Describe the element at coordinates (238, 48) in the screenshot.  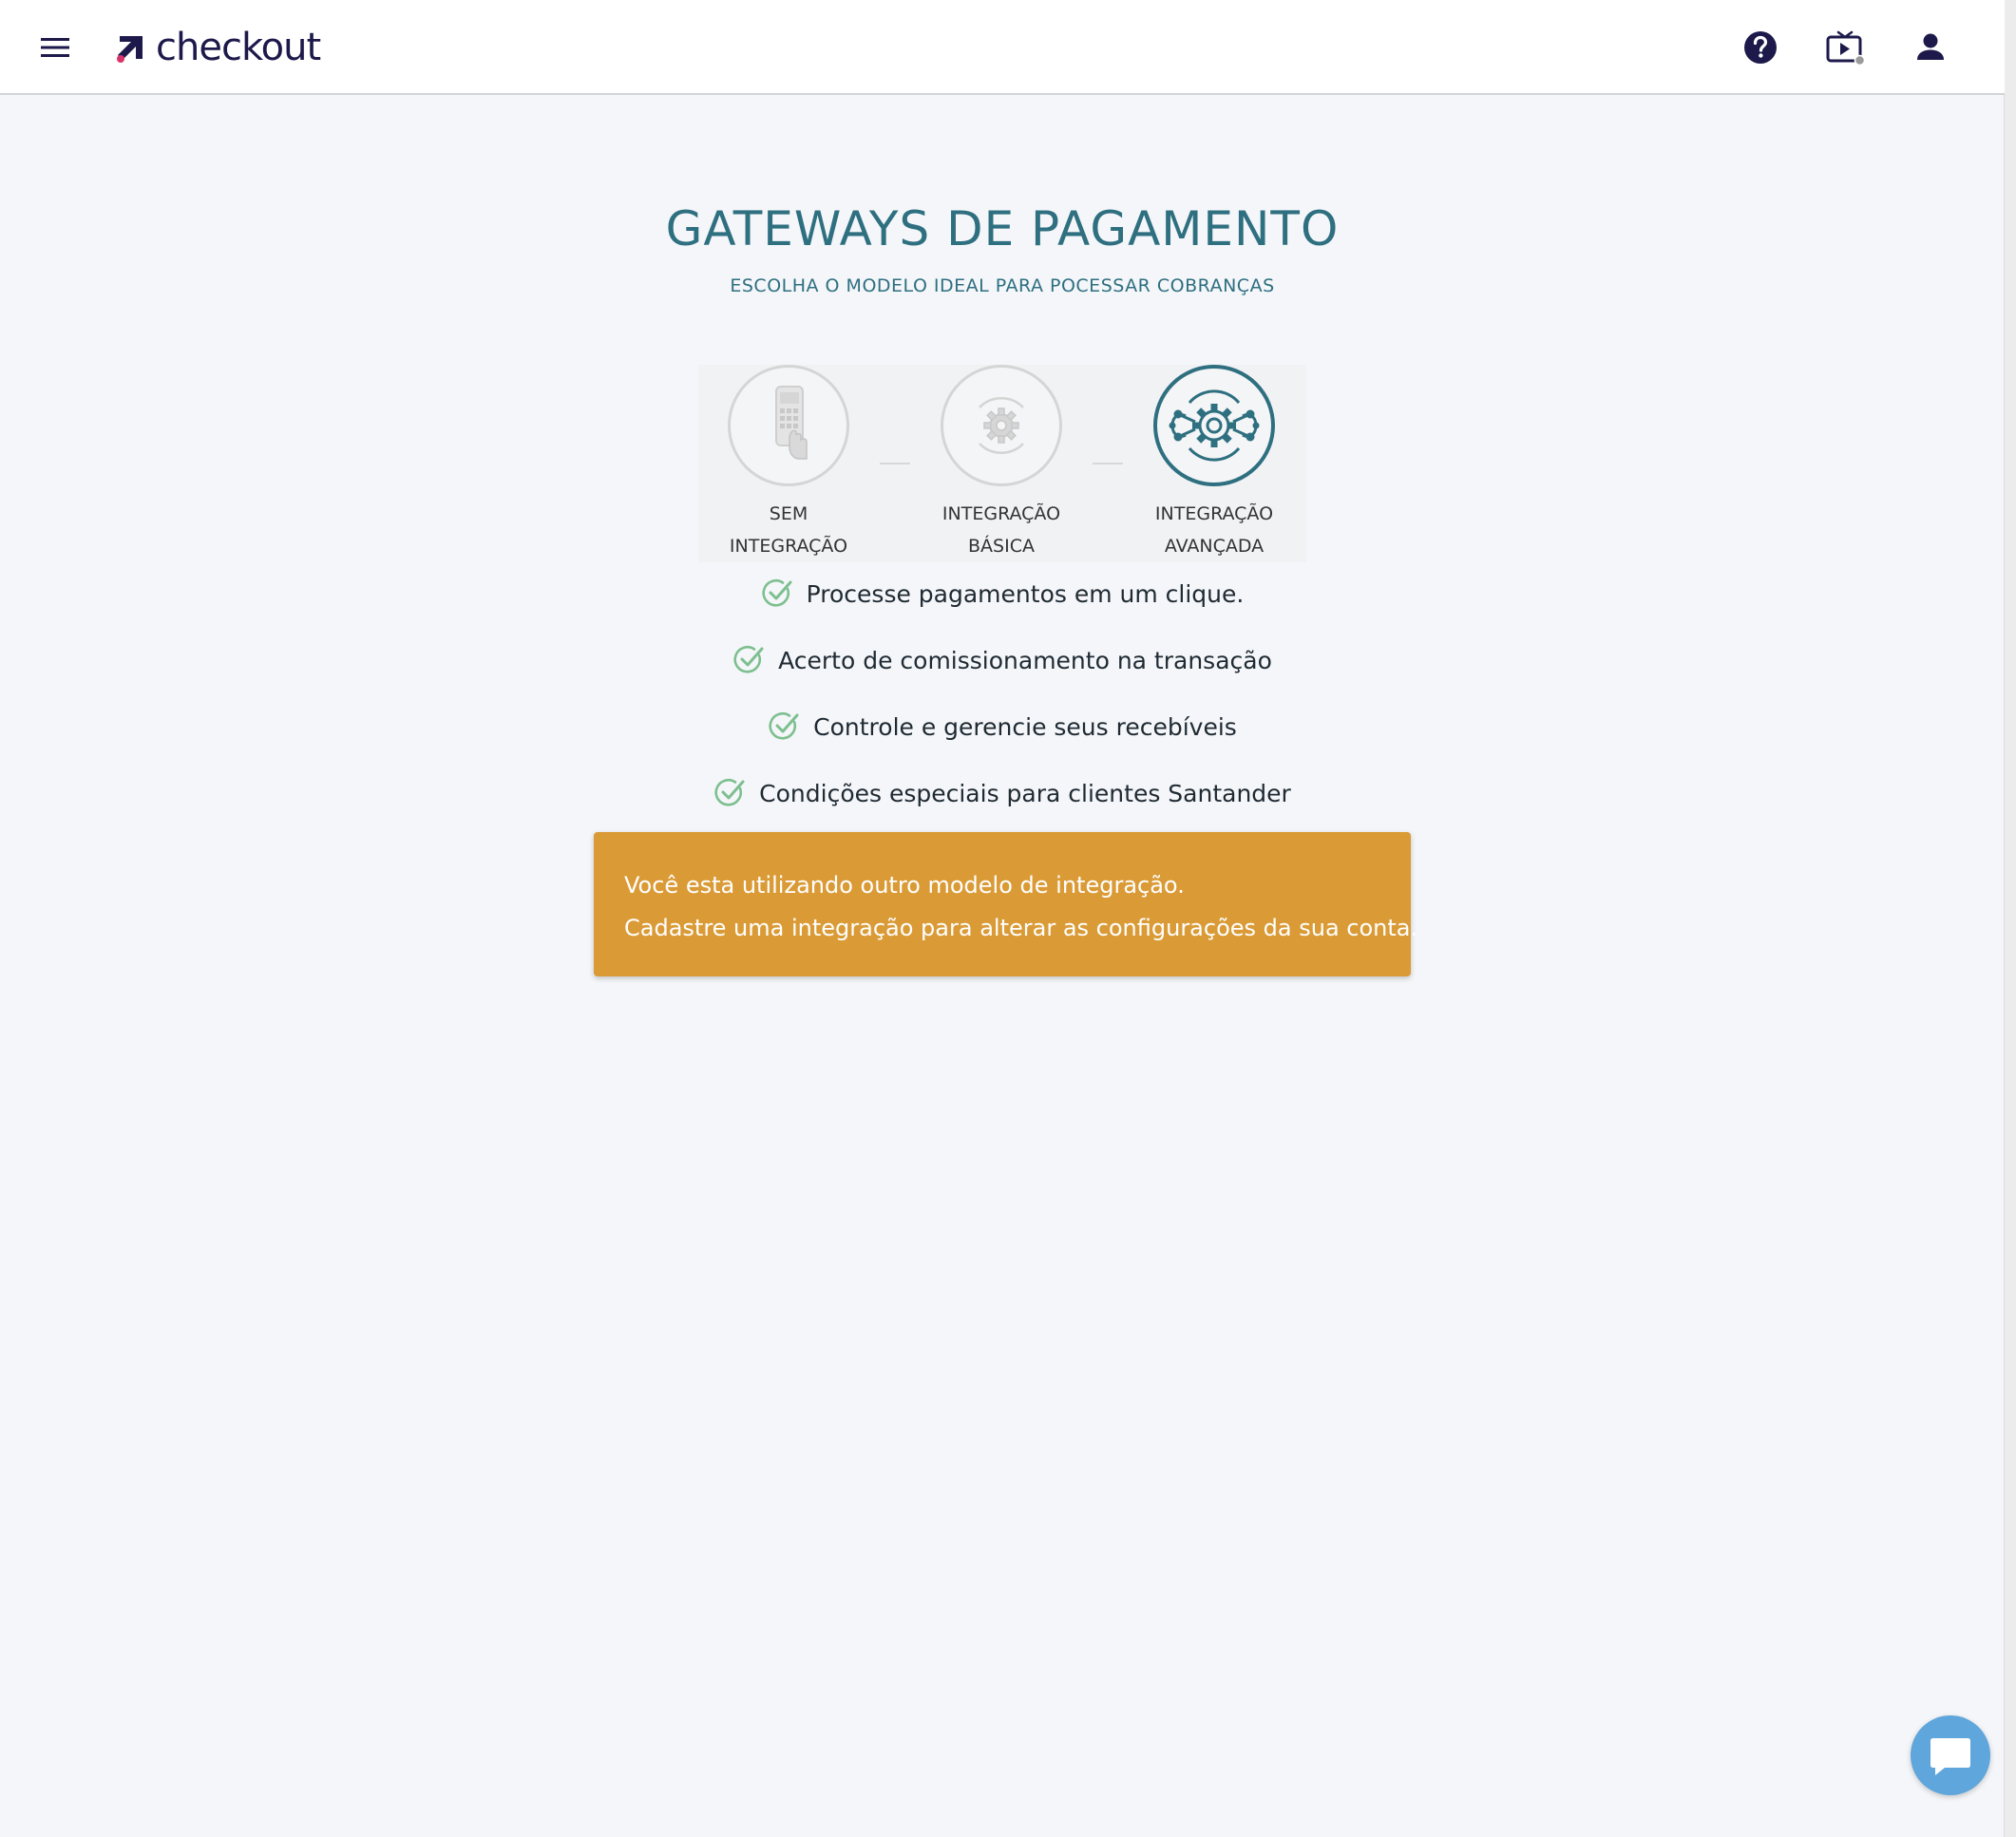
I see `logo-text: checkout` at that location.